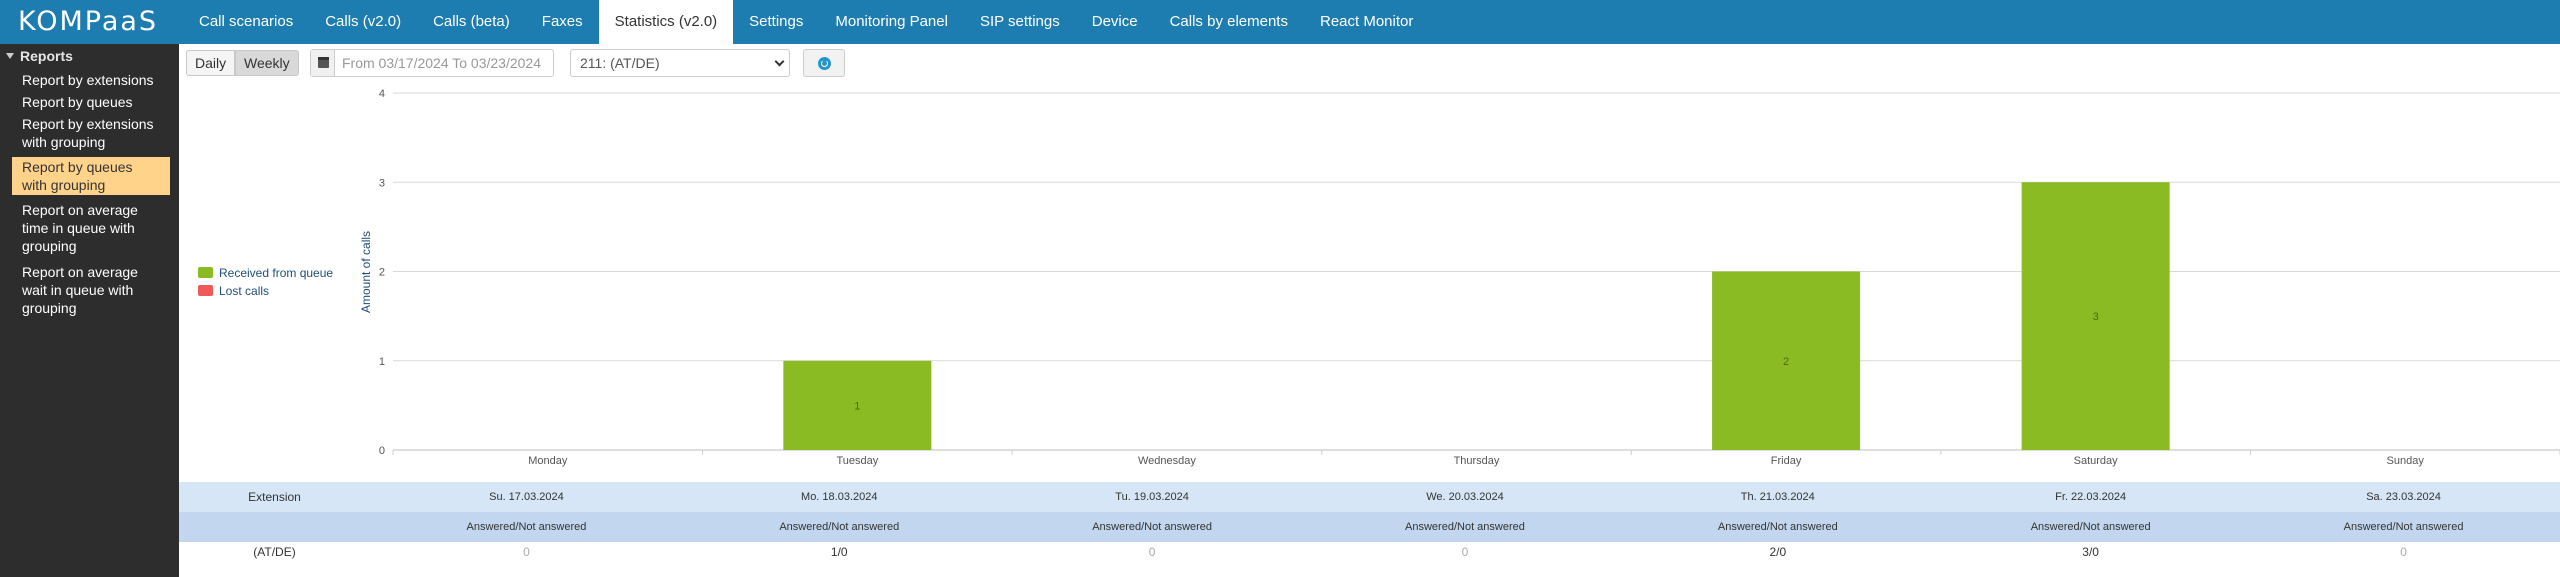 The height and width of the screenshot is (577, 2560). What do you see at coordinates (526, 497) in the screenshot?
I see `column-header-date: Su. 17.03.2024` at bounding box center [526, 497].